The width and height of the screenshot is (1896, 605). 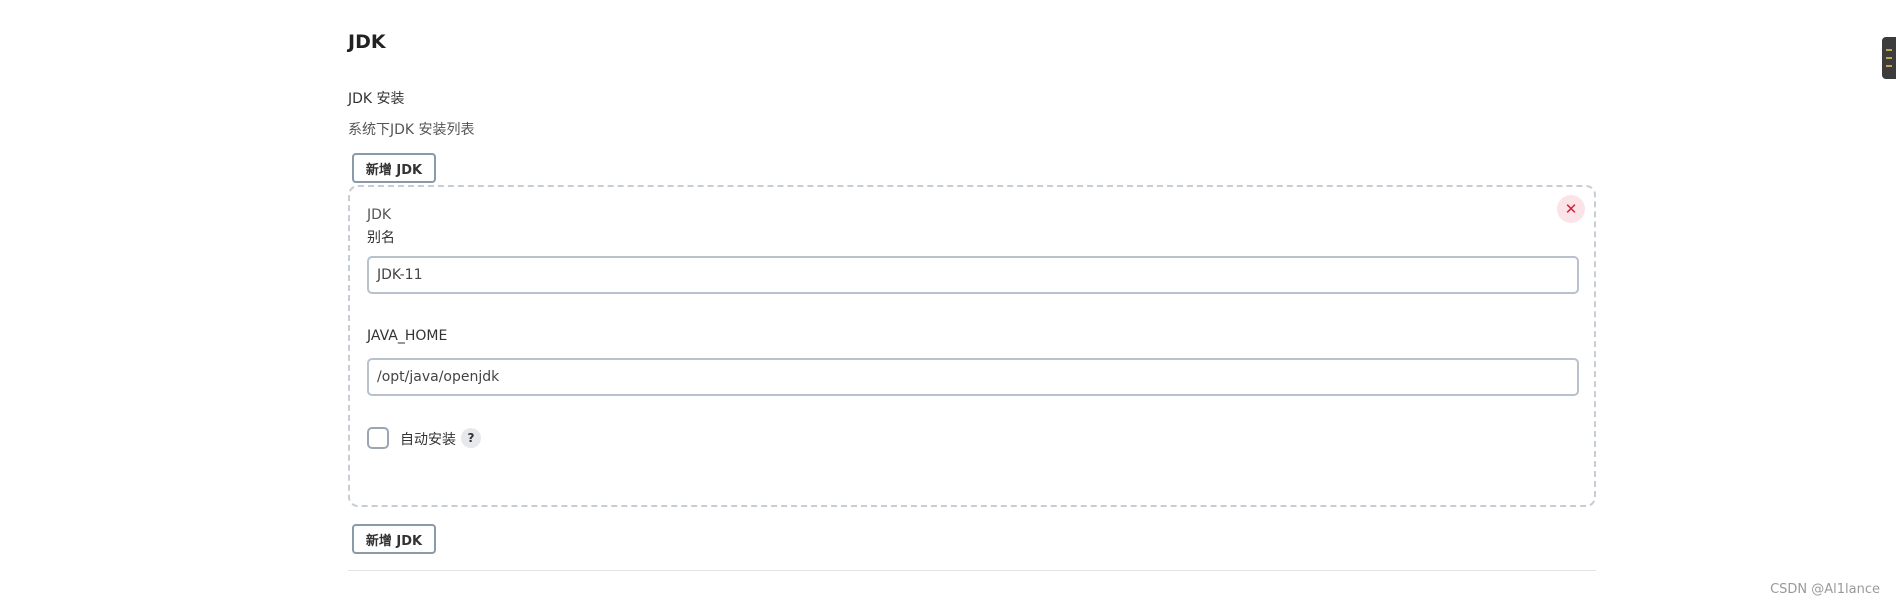 I want to click on help-icon: ?, so click(x=471, y=438).